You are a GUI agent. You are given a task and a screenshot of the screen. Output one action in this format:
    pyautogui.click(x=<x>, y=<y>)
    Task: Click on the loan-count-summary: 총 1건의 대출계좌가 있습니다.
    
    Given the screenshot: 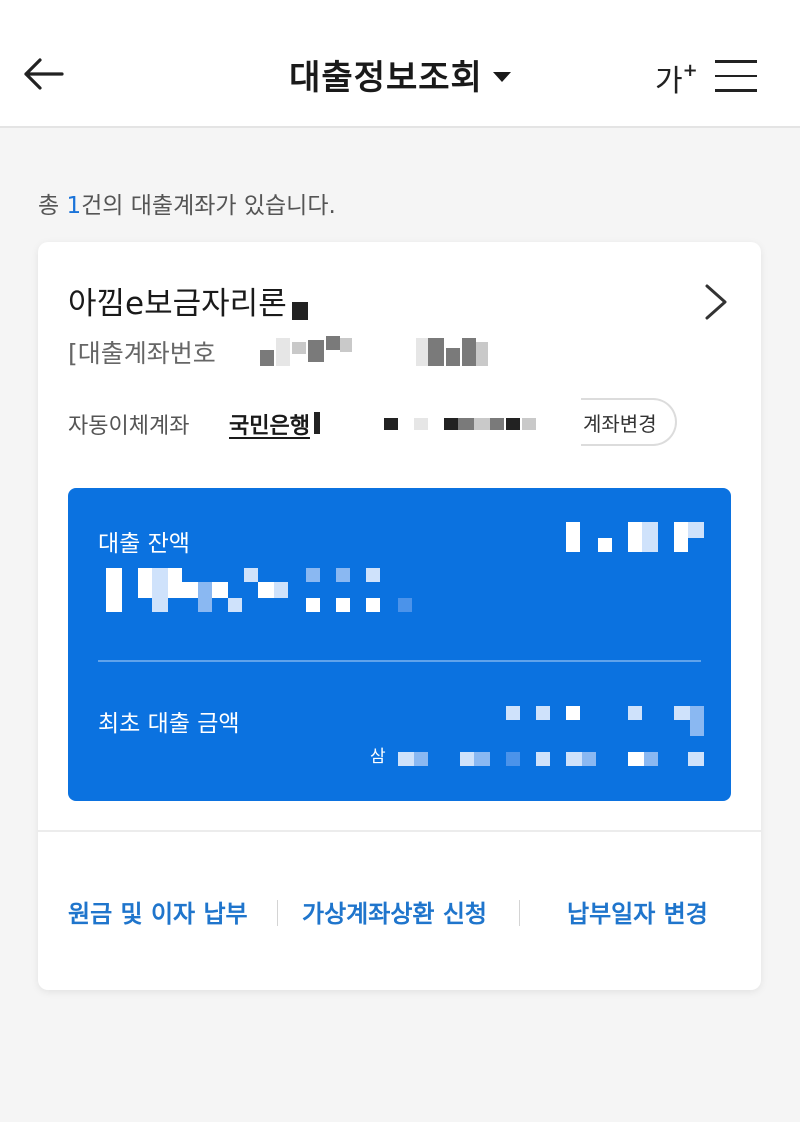 What is the action you would take?
    pyautogui.click(x=187, y=203)
    